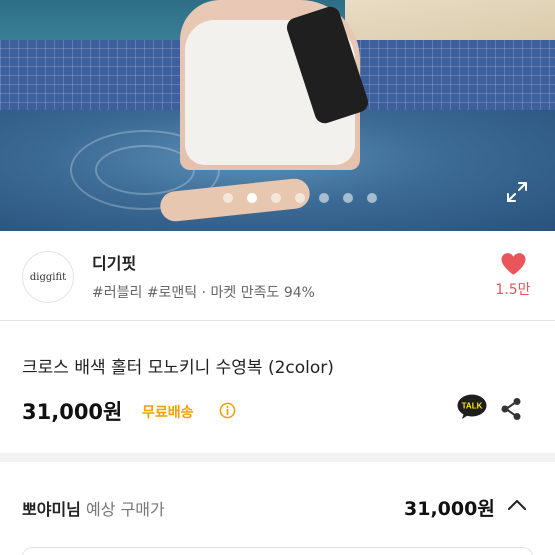 The width and height of the screenshot is (555, 555). I want to click on info-icon, so click(227, 410).